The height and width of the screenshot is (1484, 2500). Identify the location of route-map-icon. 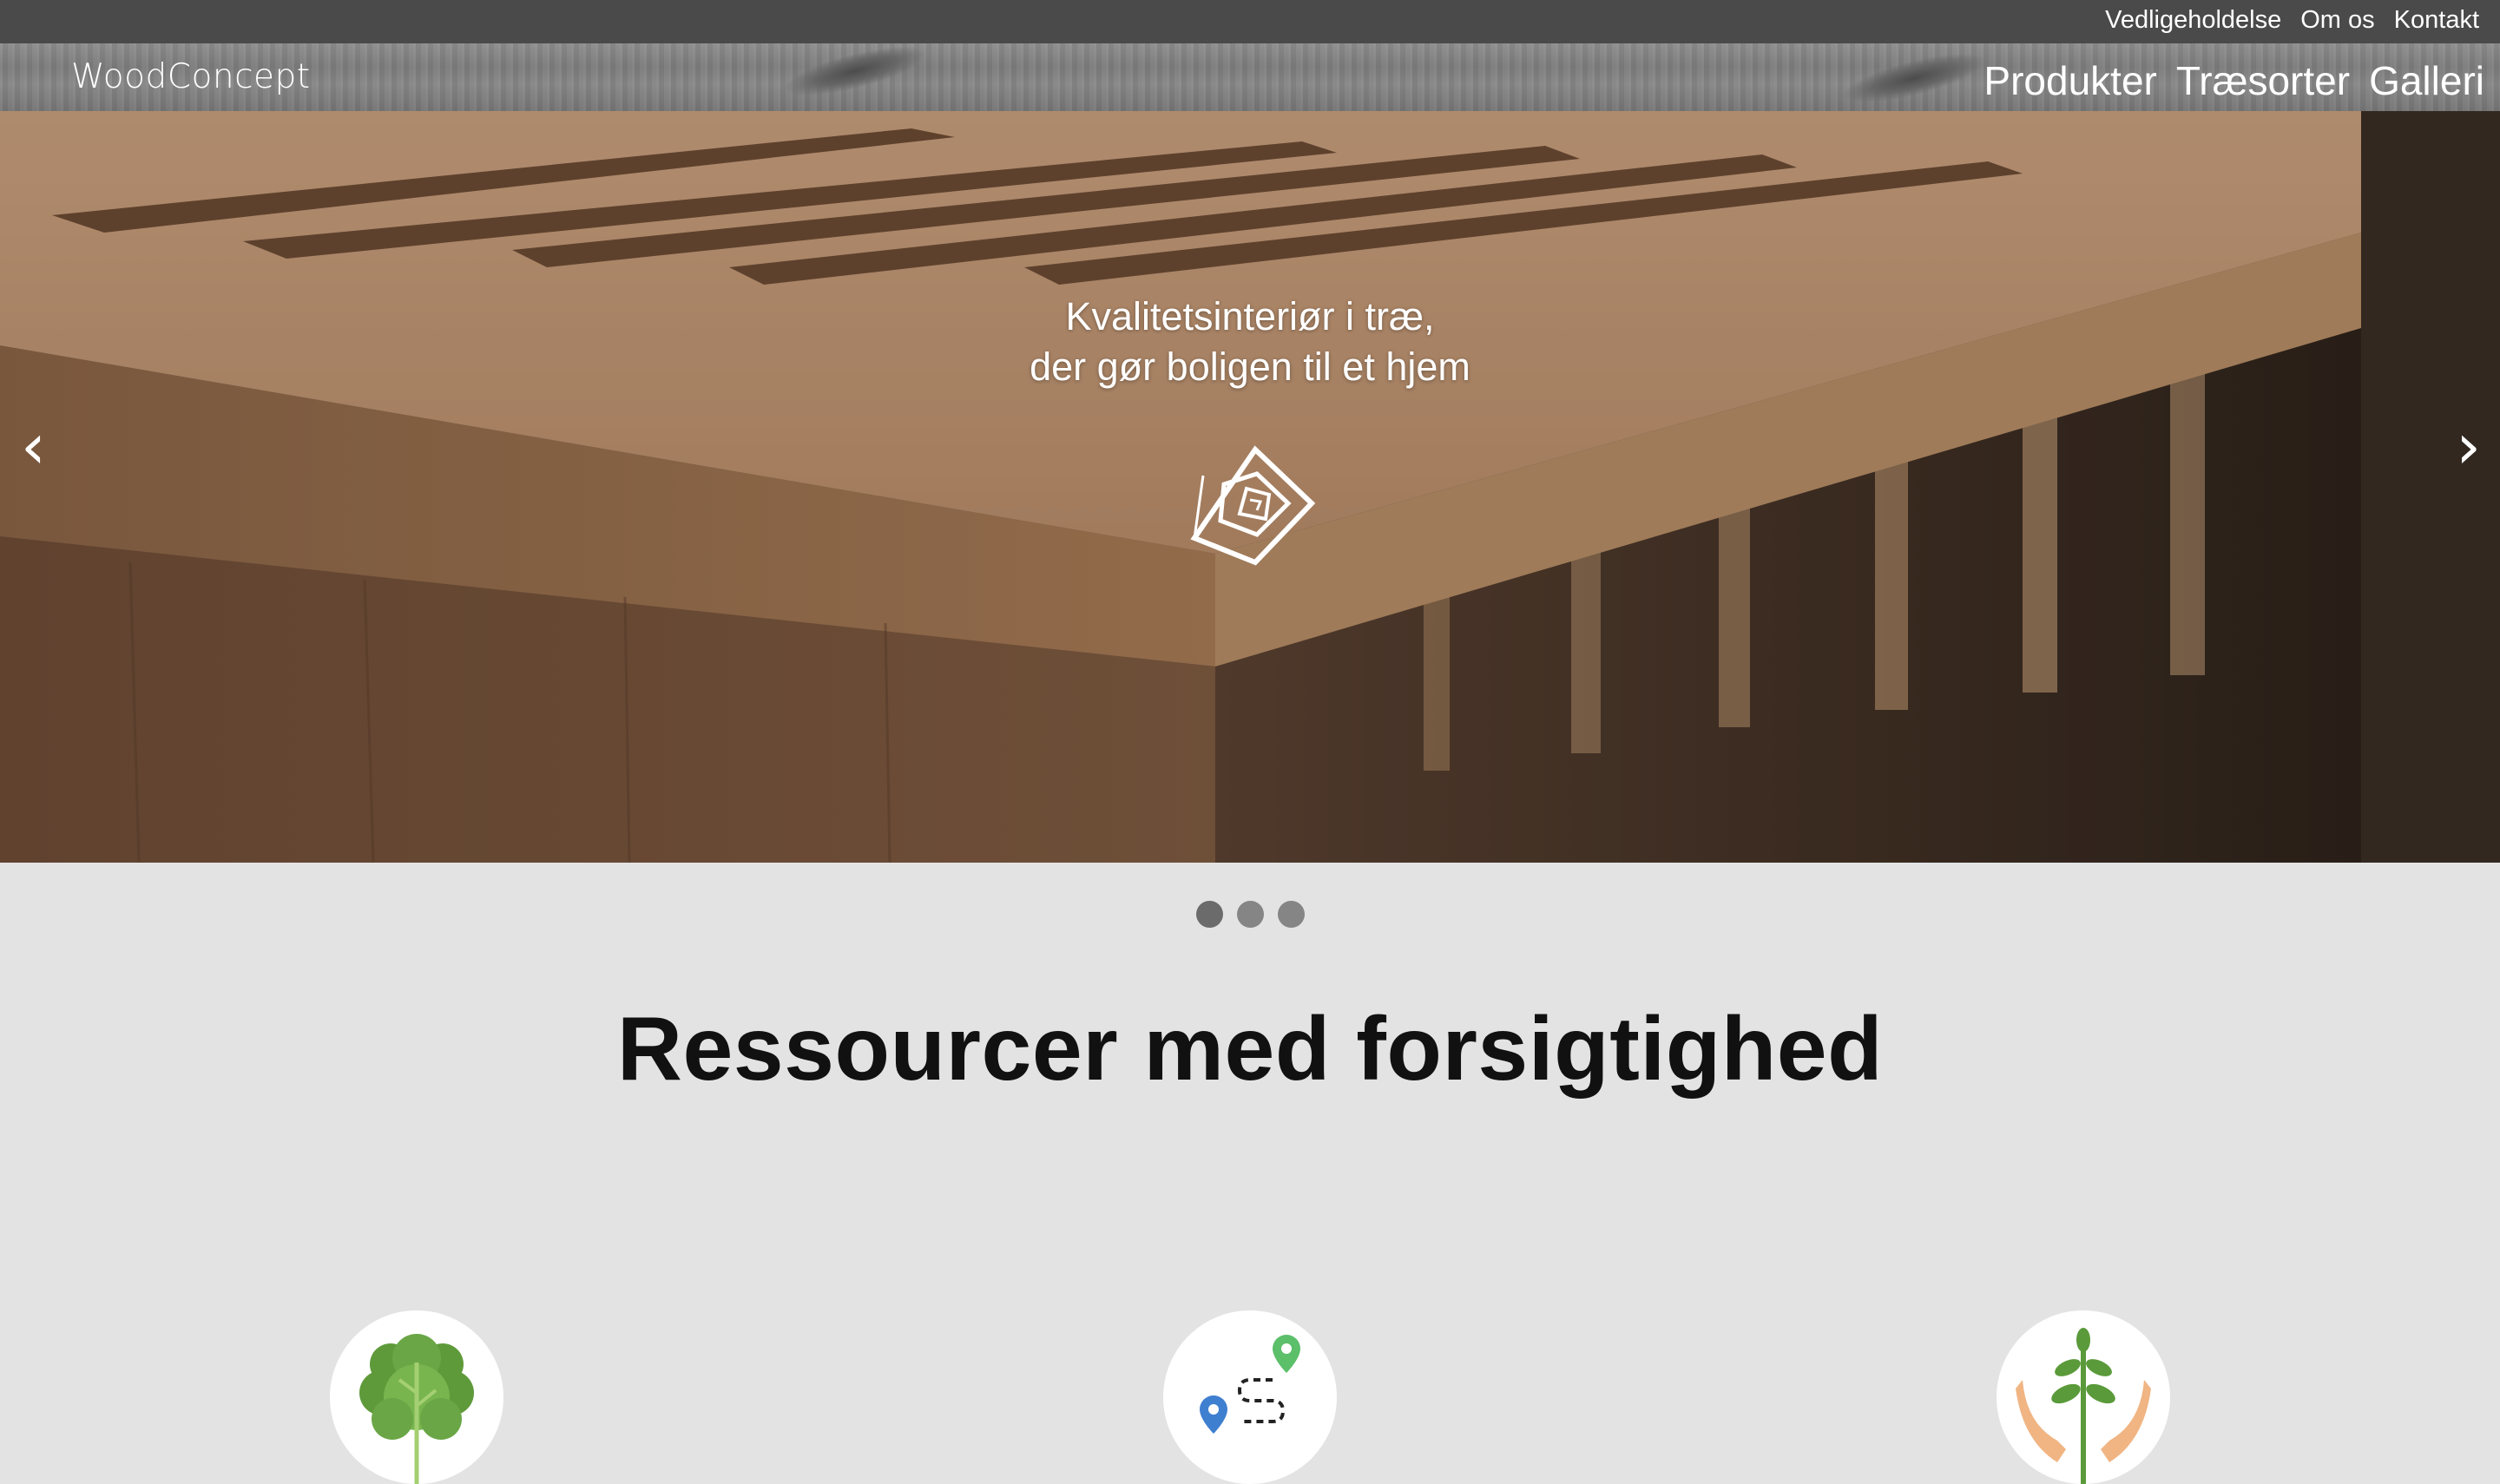
(1250, 1384).